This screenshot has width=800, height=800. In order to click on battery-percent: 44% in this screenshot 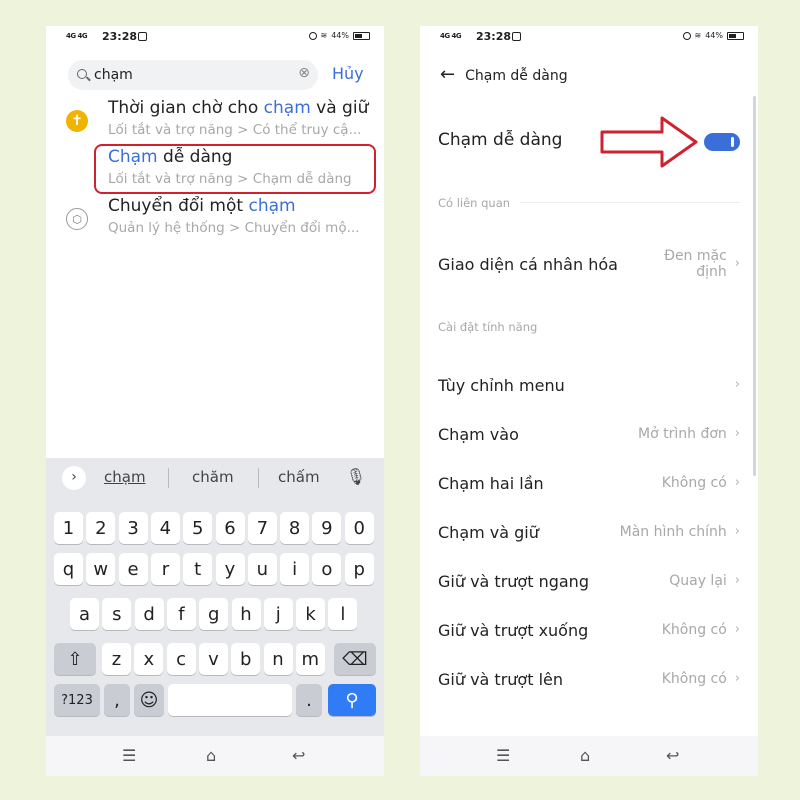, I will do `click(714, 35)`.